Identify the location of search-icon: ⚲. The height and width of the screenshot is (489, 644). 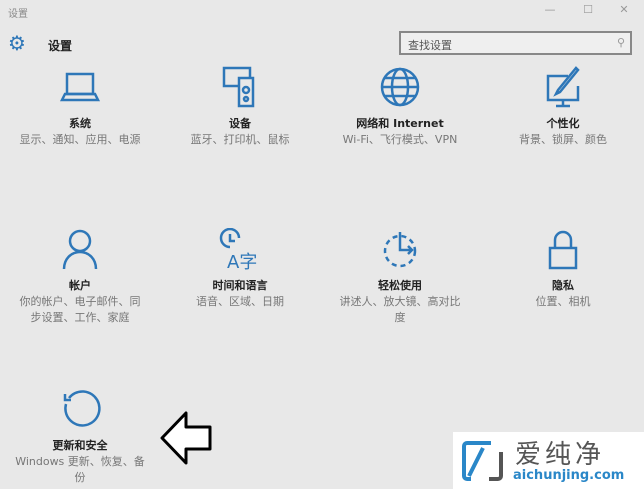
(620, 42).